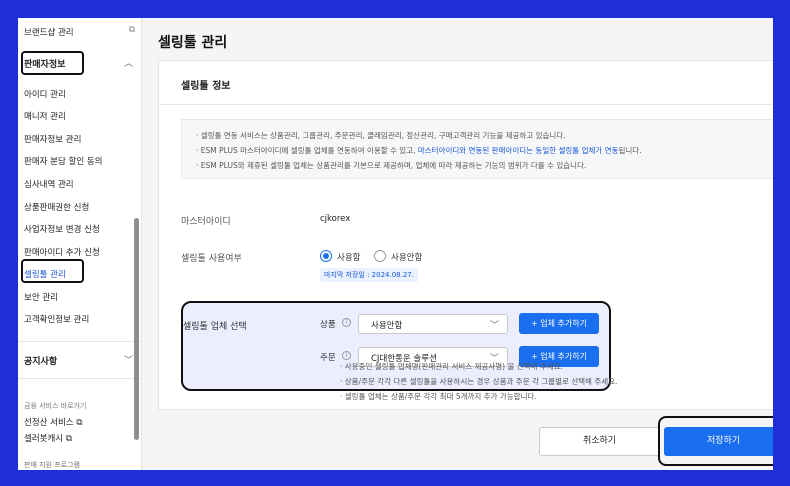 The width and height of the screenshot is (790, 486). Describe the element at coordinates (451, 366) in the screenshot. I see `hint-line: · 사용중인 셀링툴 업체명(판매관리 서비스 제공사명) 을 선택해 주세요.` at that location.